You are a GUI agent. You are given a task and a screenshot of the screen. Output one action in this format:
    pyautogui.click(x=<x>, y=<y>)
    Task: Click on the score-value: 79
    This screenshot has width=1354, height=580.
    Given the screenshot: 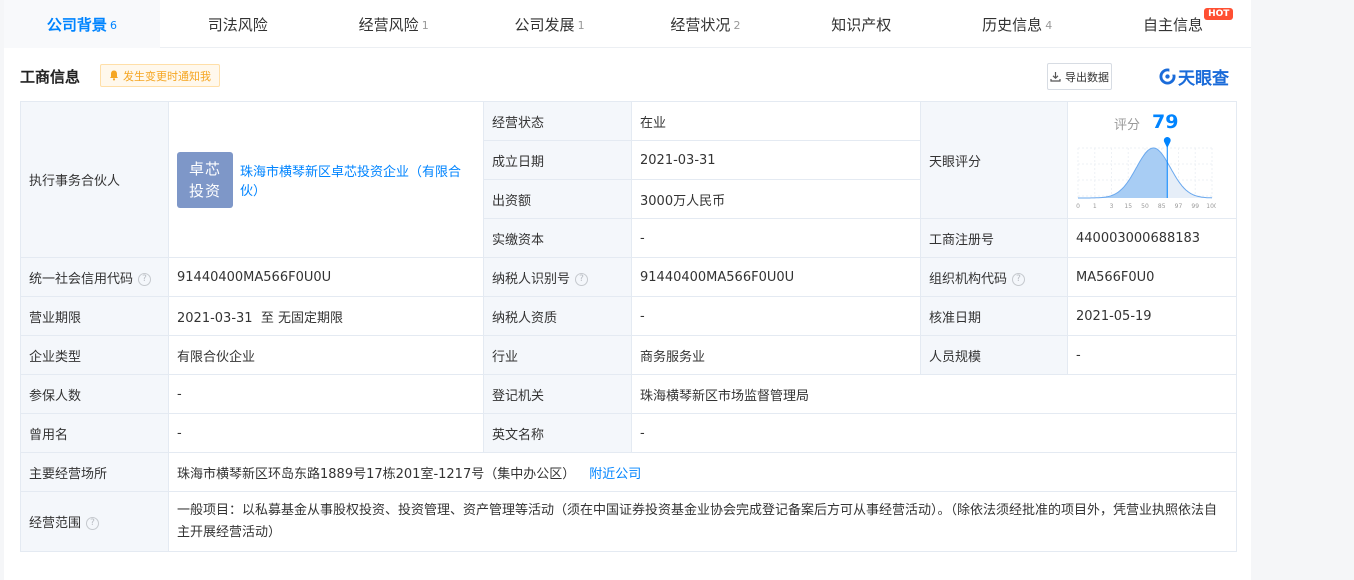 What is the action you would take?
    pyautogui.click(x=1165, y=122)
    